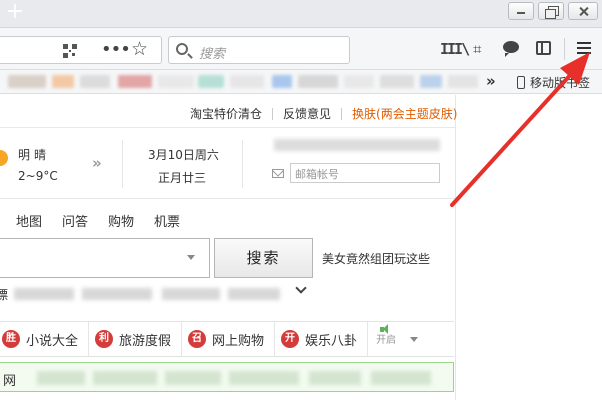 This screenshot has height=400, width=602. I want to click on search-category-tabs: 地图 问答 购物 机票, so click(98, 220).